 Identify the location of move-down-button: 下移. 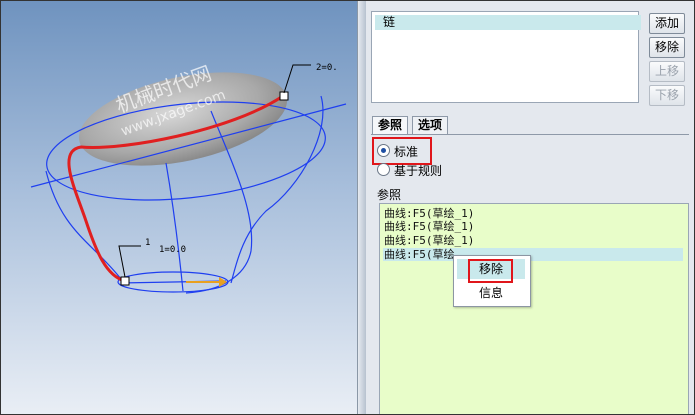
(667, 95).